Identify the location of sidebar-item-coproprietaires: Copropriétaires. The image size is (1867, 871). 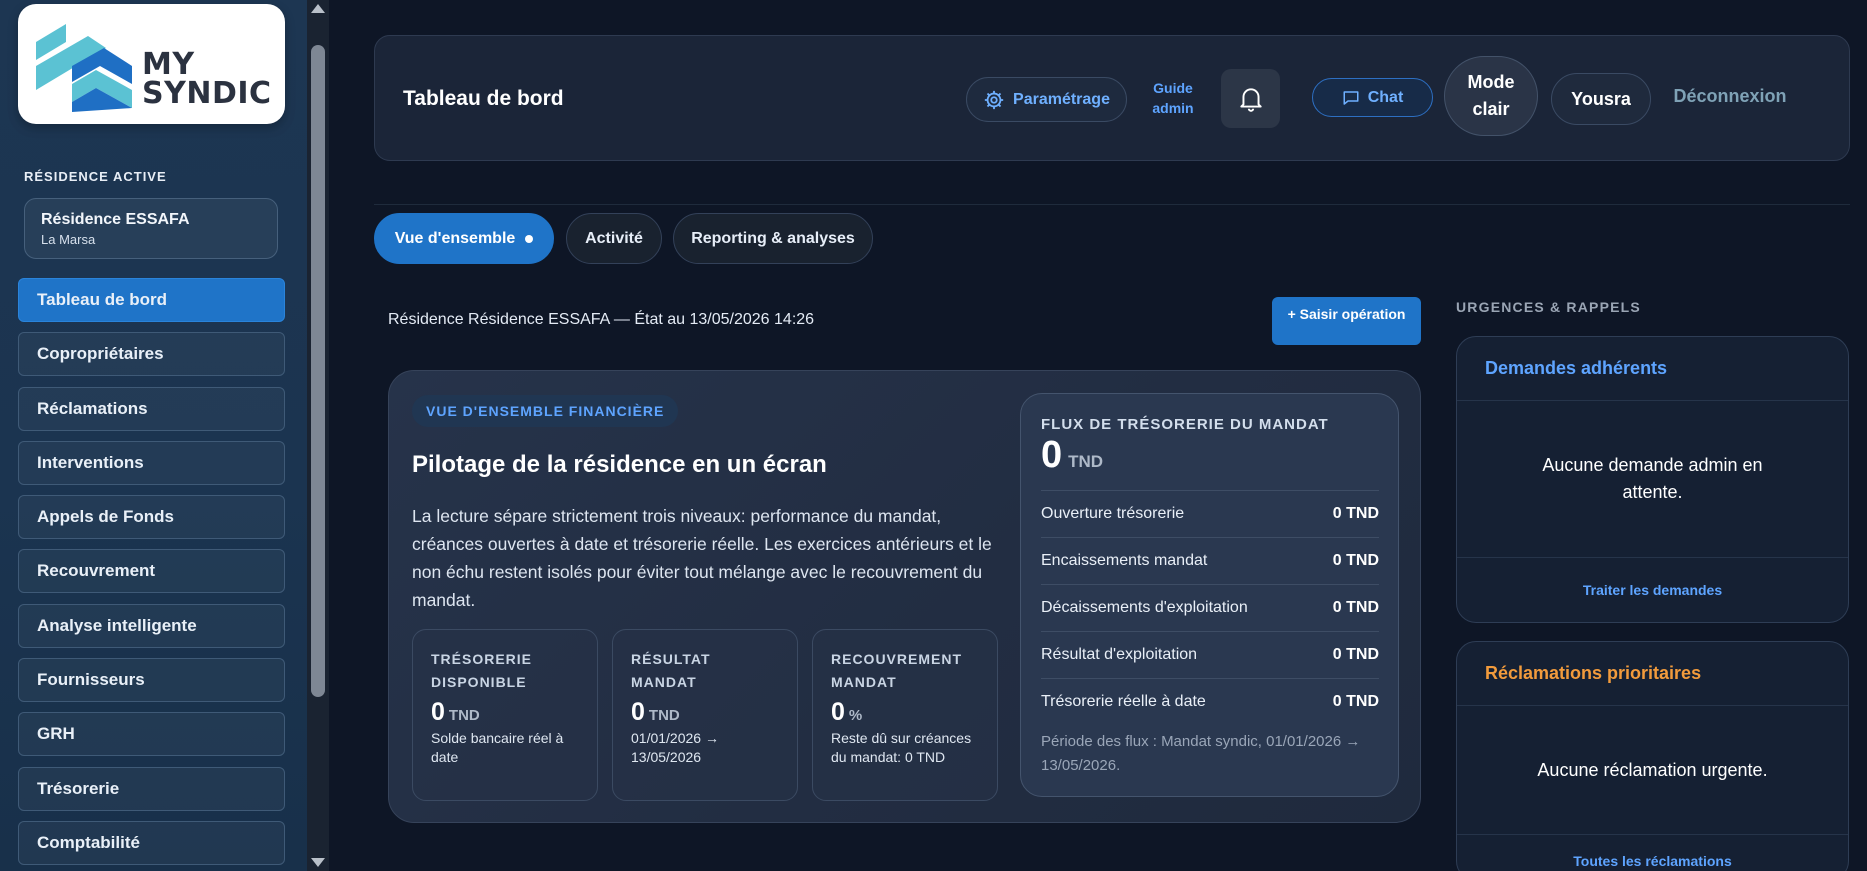
(151, 354).